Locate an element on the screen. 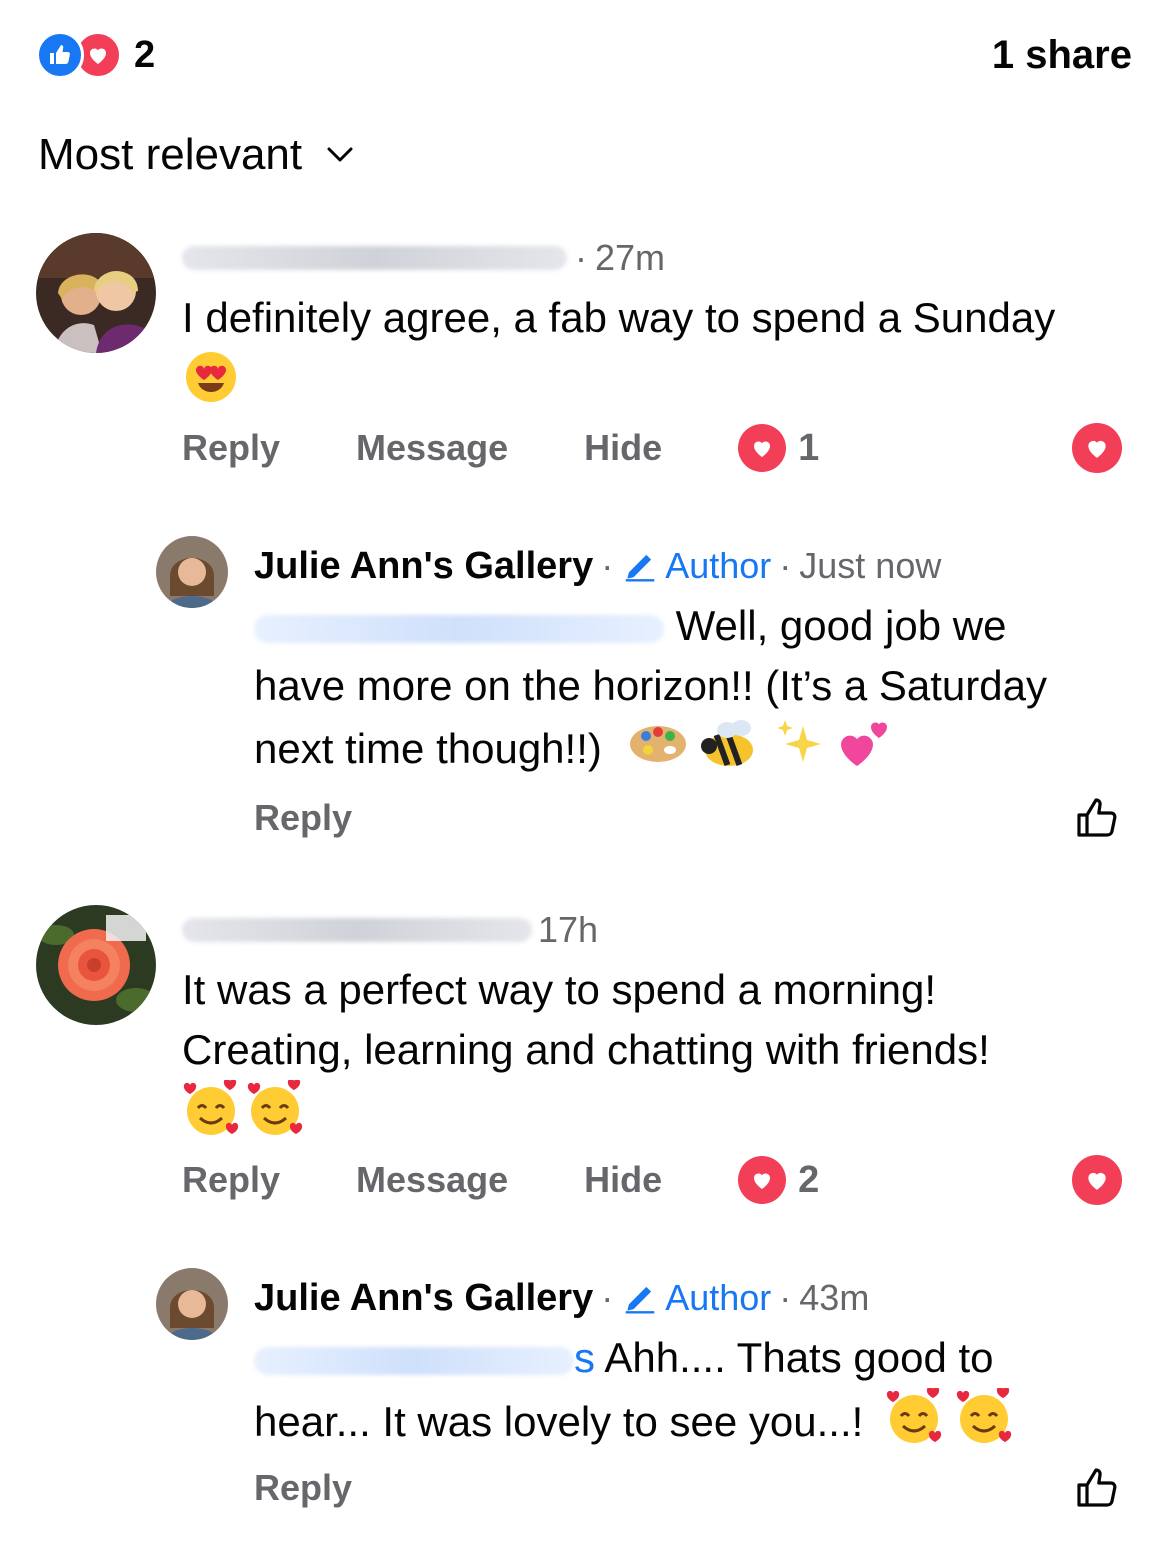 This screenshot has height=1551, width=1170. comment-reaction-count: 1 is located at coordinates (778, 448).